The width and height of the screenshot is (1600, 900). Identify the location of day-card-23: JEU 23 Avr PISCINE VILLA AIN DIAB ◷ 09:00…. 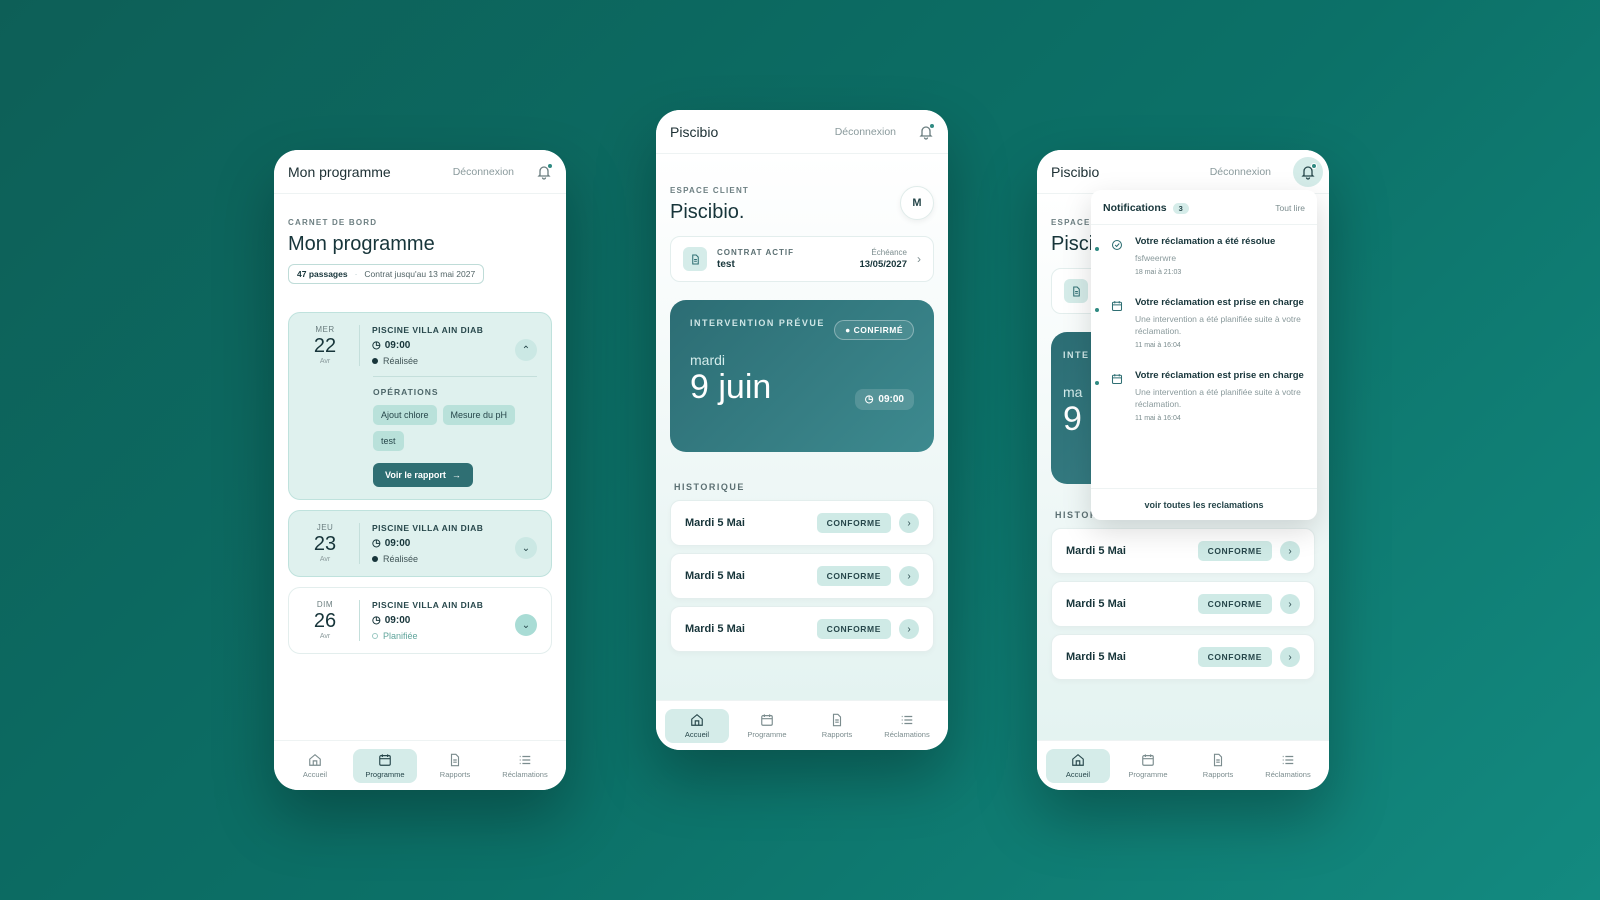
(420, 543).